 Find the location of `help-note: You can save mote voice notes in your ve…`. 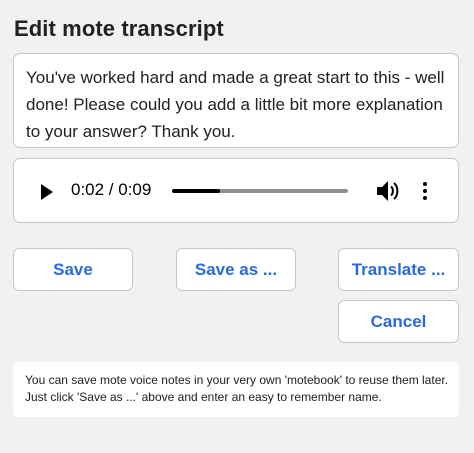

help-note: You can save mote voice notes in your ve… is located at coordinates (236, 389).